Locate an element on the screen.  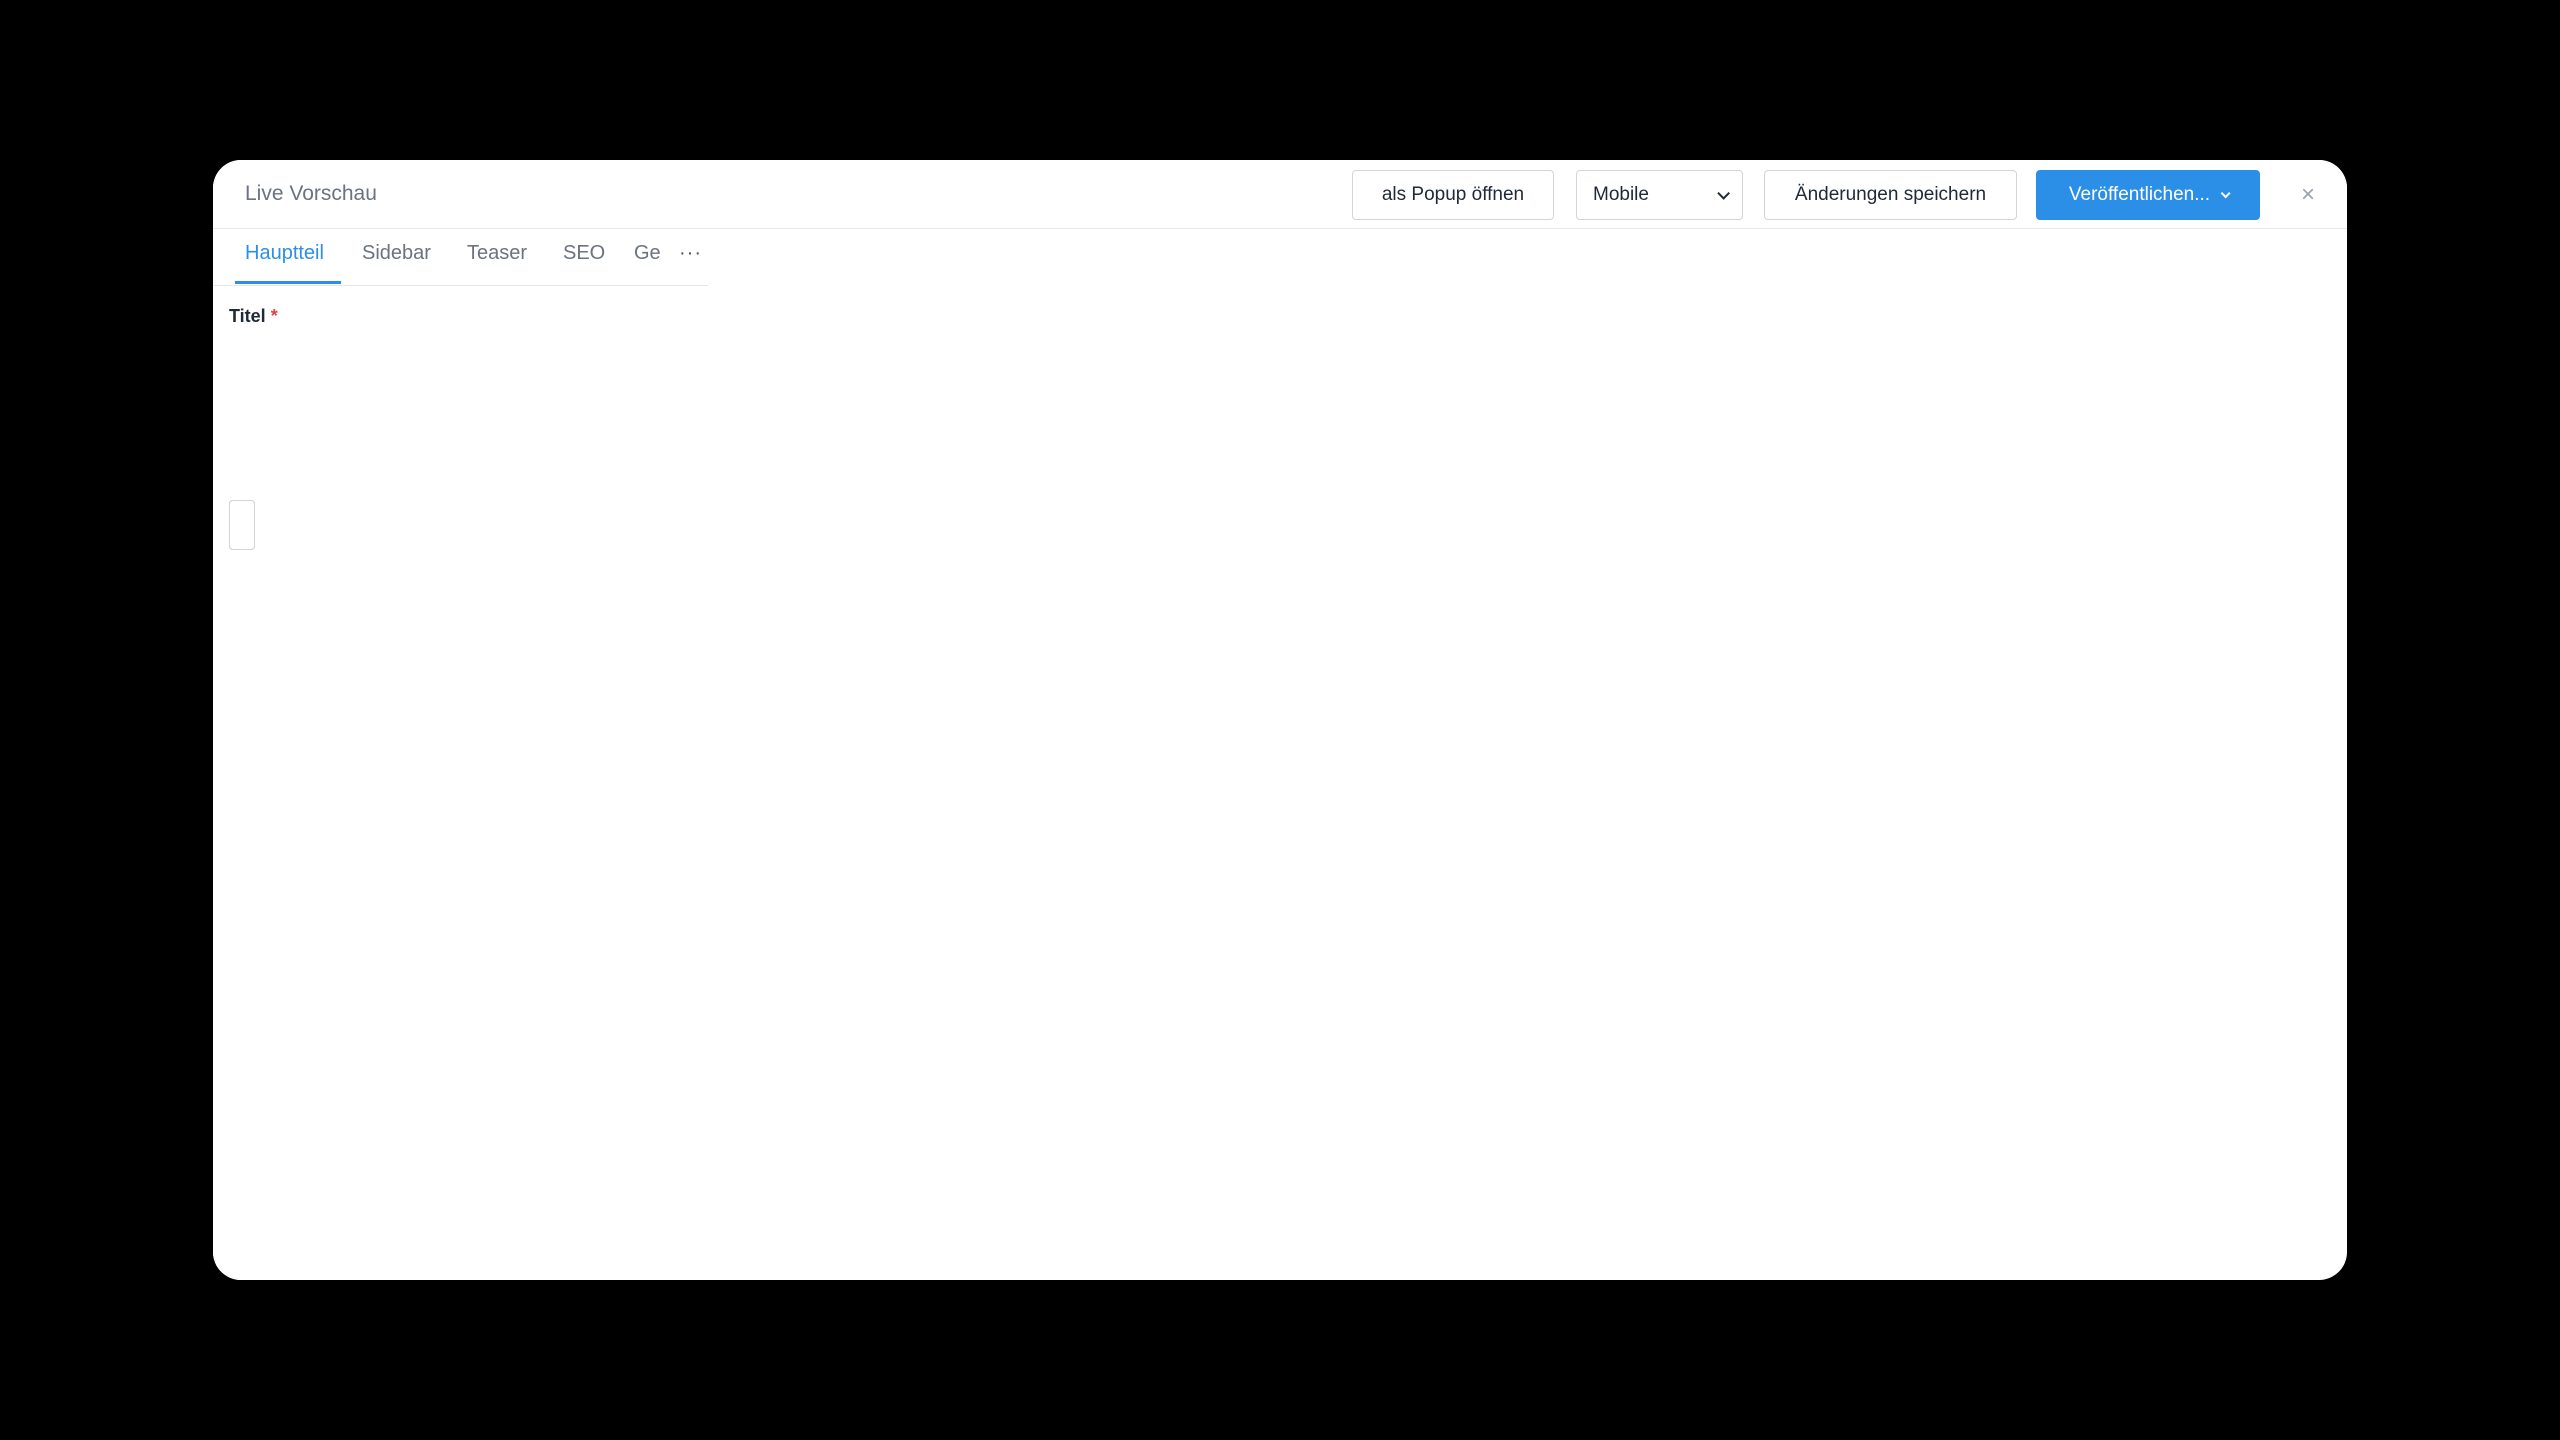
more-tabs-icon: ··· is located at coordinates (690, 253).